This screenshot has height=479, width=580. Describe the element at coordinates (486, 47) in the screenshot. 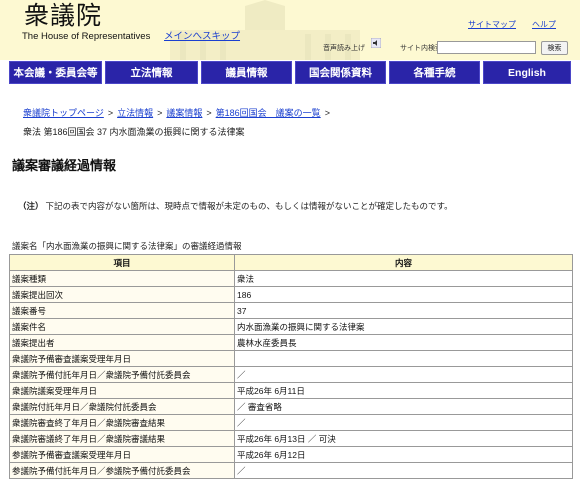

I see `site-search-input` at that location.